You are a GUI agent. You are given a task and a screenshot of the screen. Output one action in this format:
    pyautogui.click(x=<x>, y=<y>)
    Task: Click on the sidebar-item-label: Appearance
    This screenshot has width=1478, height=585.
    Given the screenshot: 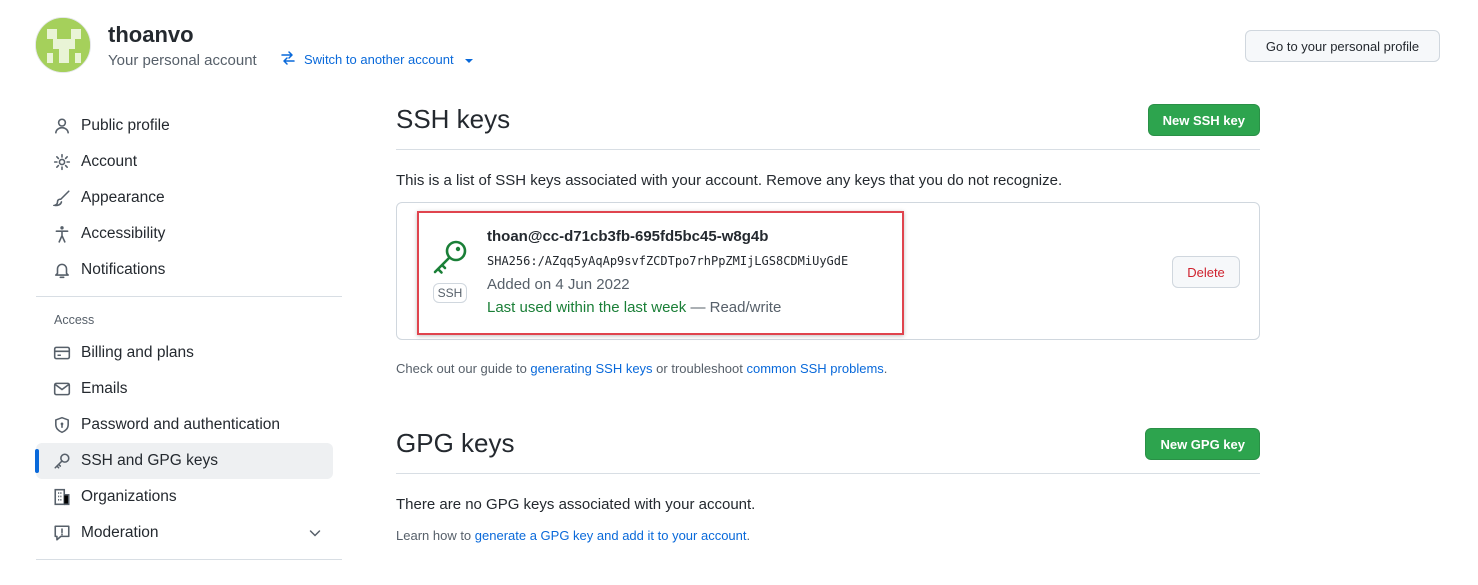 What is the action you would take?
    pyautogui.click(x=123, y=197)
    